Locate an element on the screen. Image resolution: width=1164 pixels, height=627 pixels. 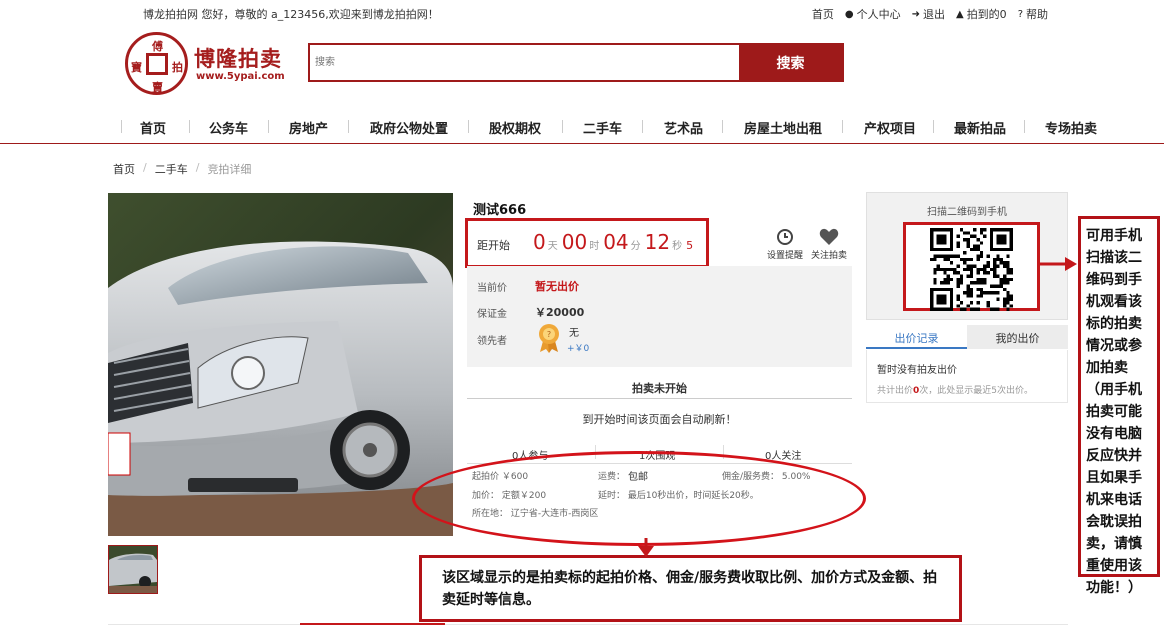
countdown-seconds: 12 is located at coordinates (657, 242).